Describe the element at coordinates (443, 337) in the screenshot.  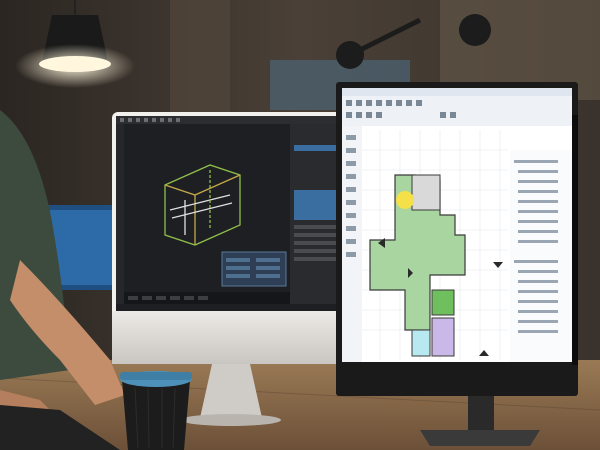
I see `room-purple` at that location.